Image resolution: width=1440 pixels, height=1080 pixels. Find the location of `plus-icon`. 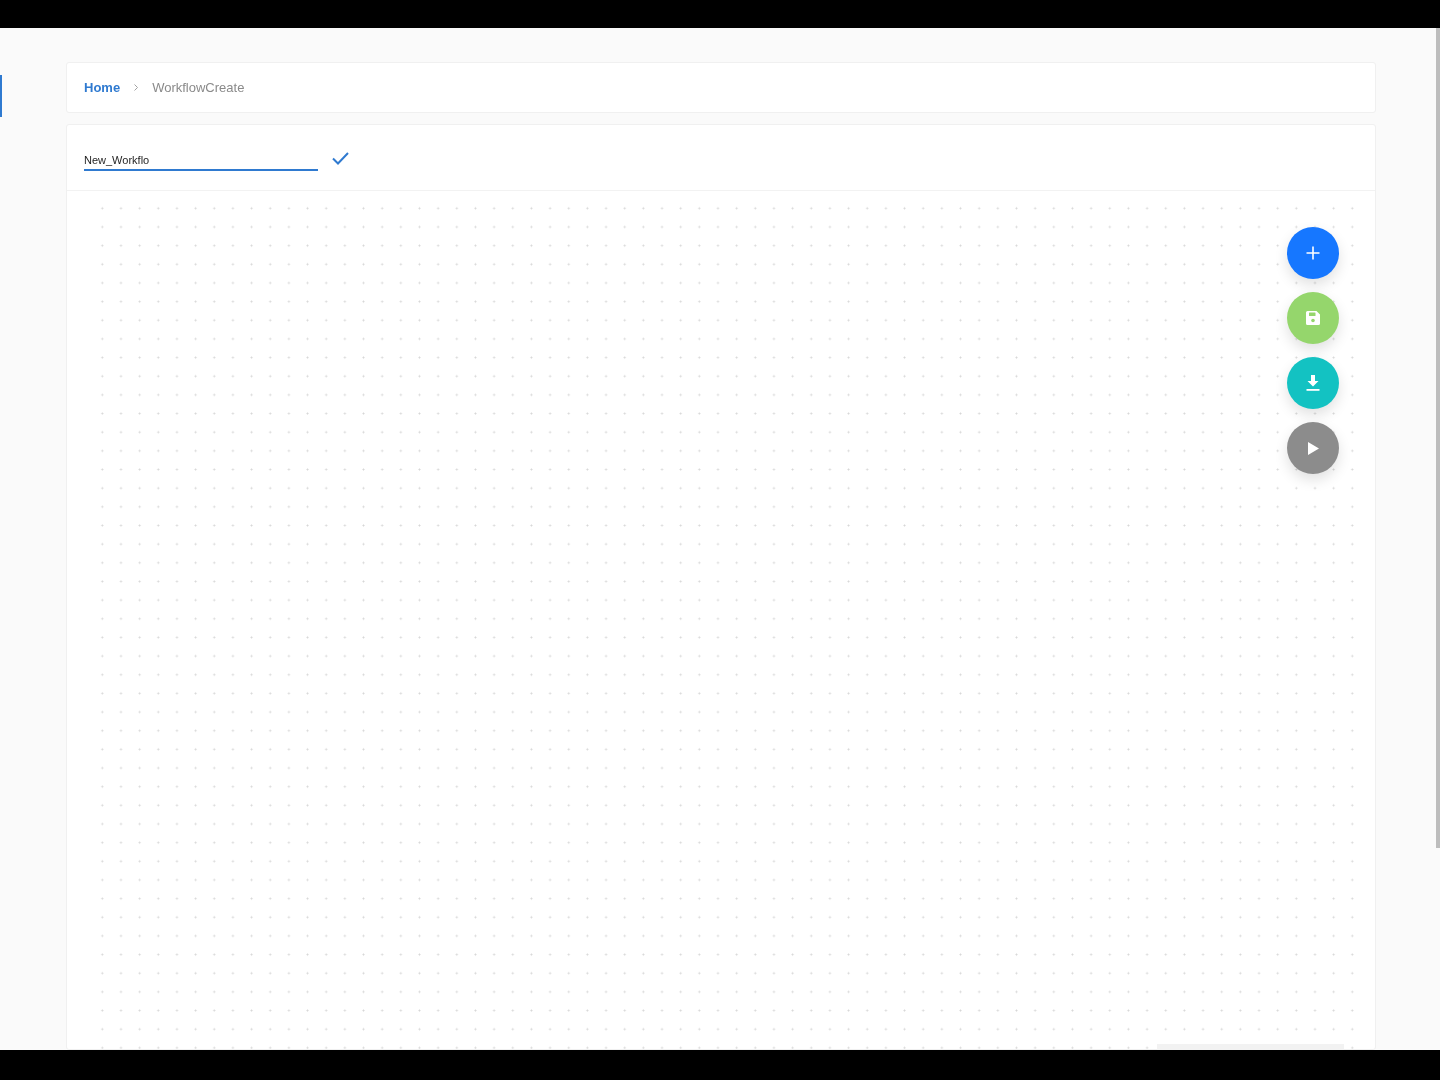

plus-icon is located at coordinates (1313, 253).